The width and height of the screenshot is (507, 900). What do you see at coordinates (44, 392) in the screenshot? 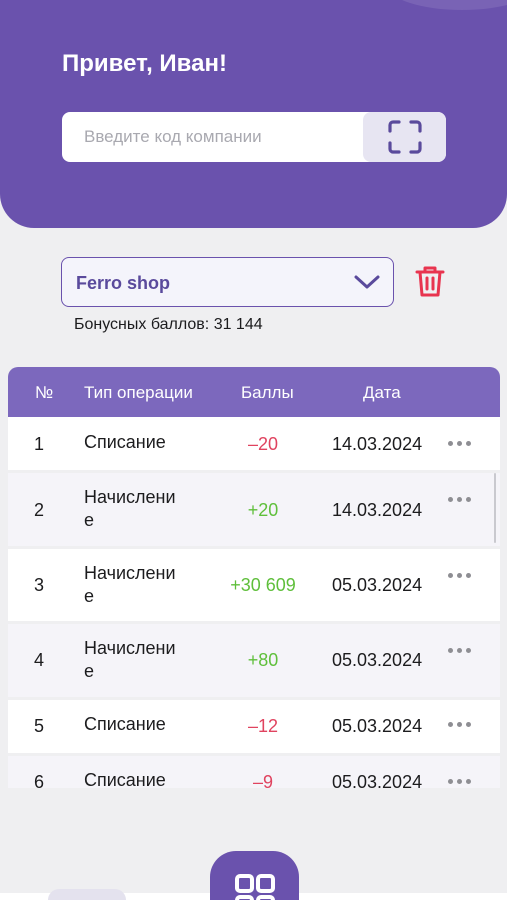
I see `column-number: №` at bounding box center [44, 392].